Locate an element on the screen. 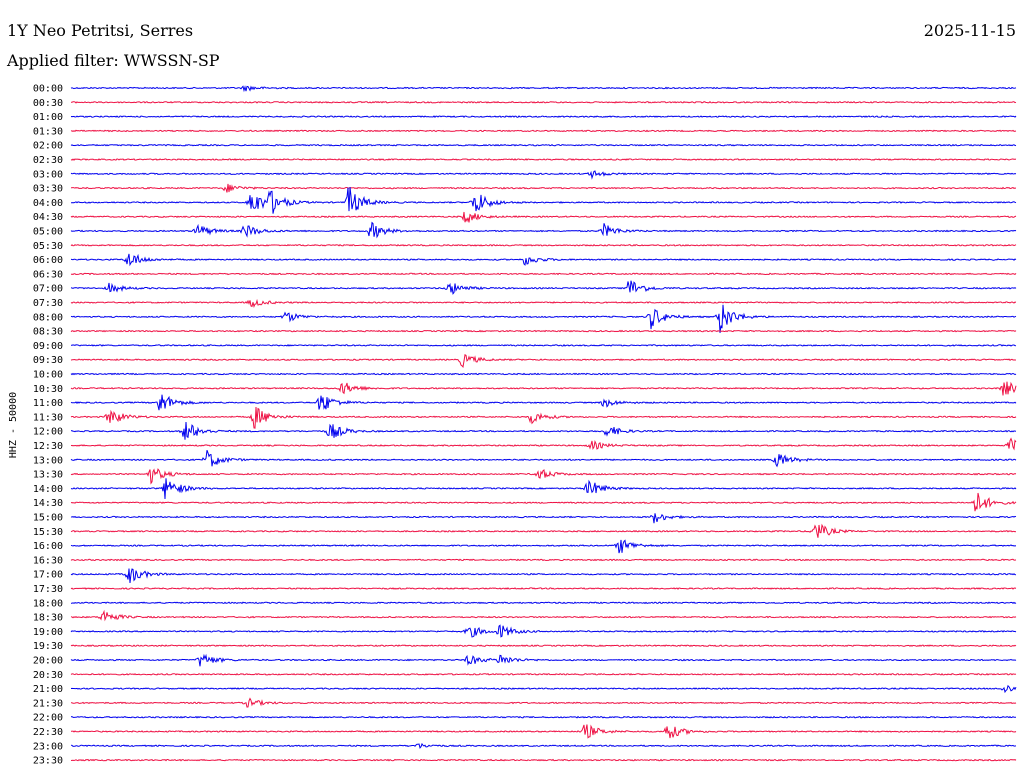 The image size is (1024, 780). tick-label: 09:00 is located at coordinates (48, 346).